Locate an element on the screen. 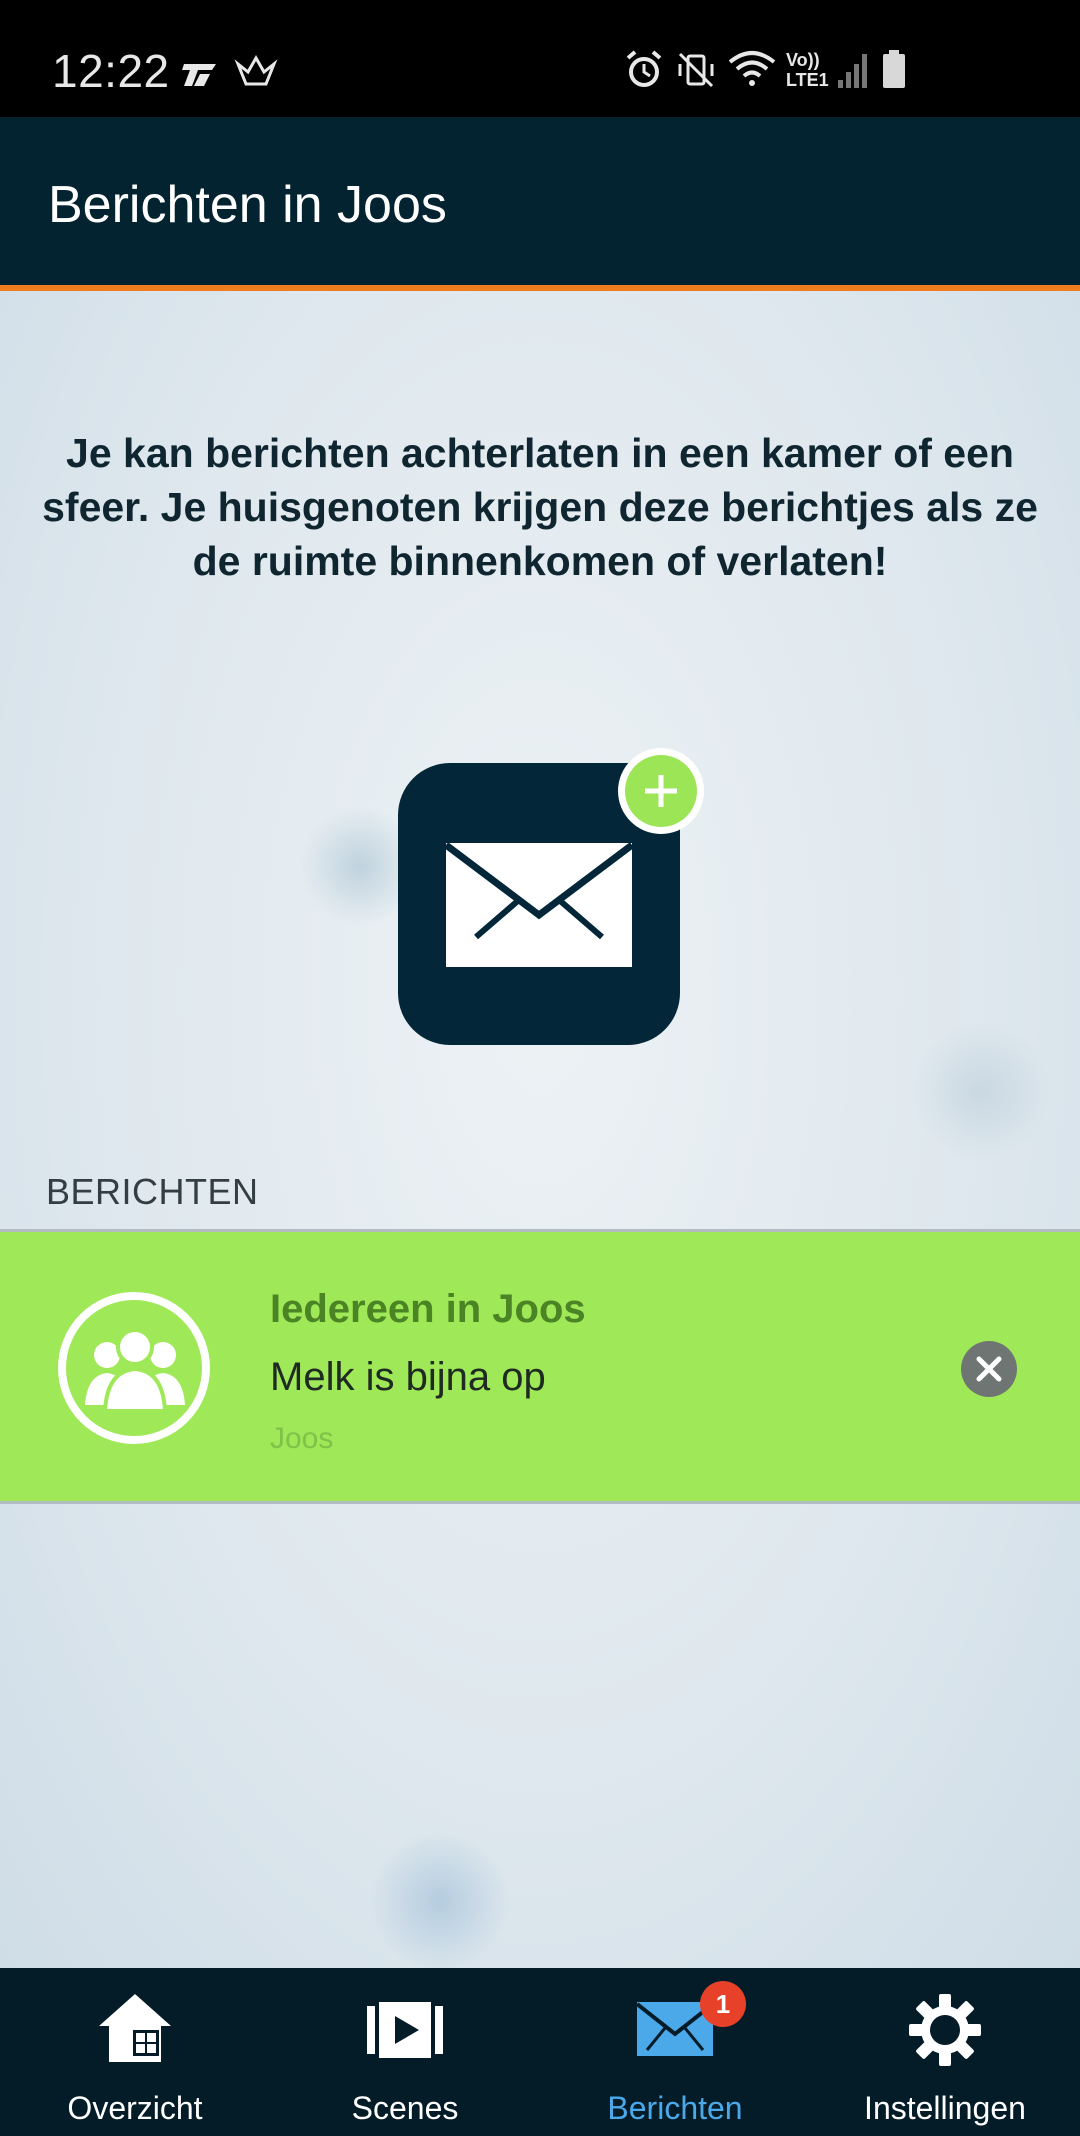 The width and height of the screenshot is (1080, 2136). volte-lte-icon: Vo)) LTE1 is located at coordinates (807, 70).